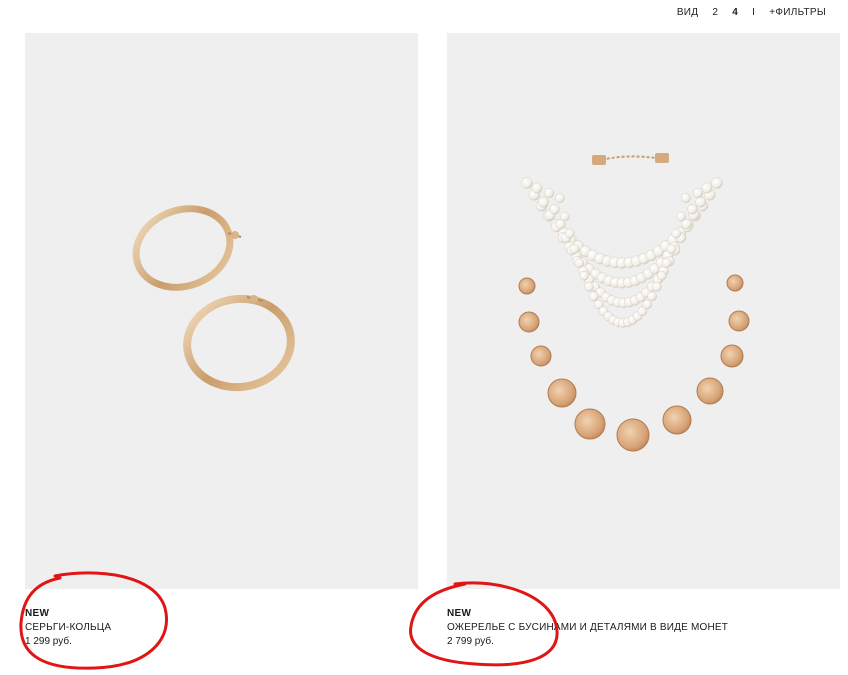 The image size is (848, 675). I want to click on product-name: СЕРЬГИ-КОЛЬЦА, so click(221, 628).